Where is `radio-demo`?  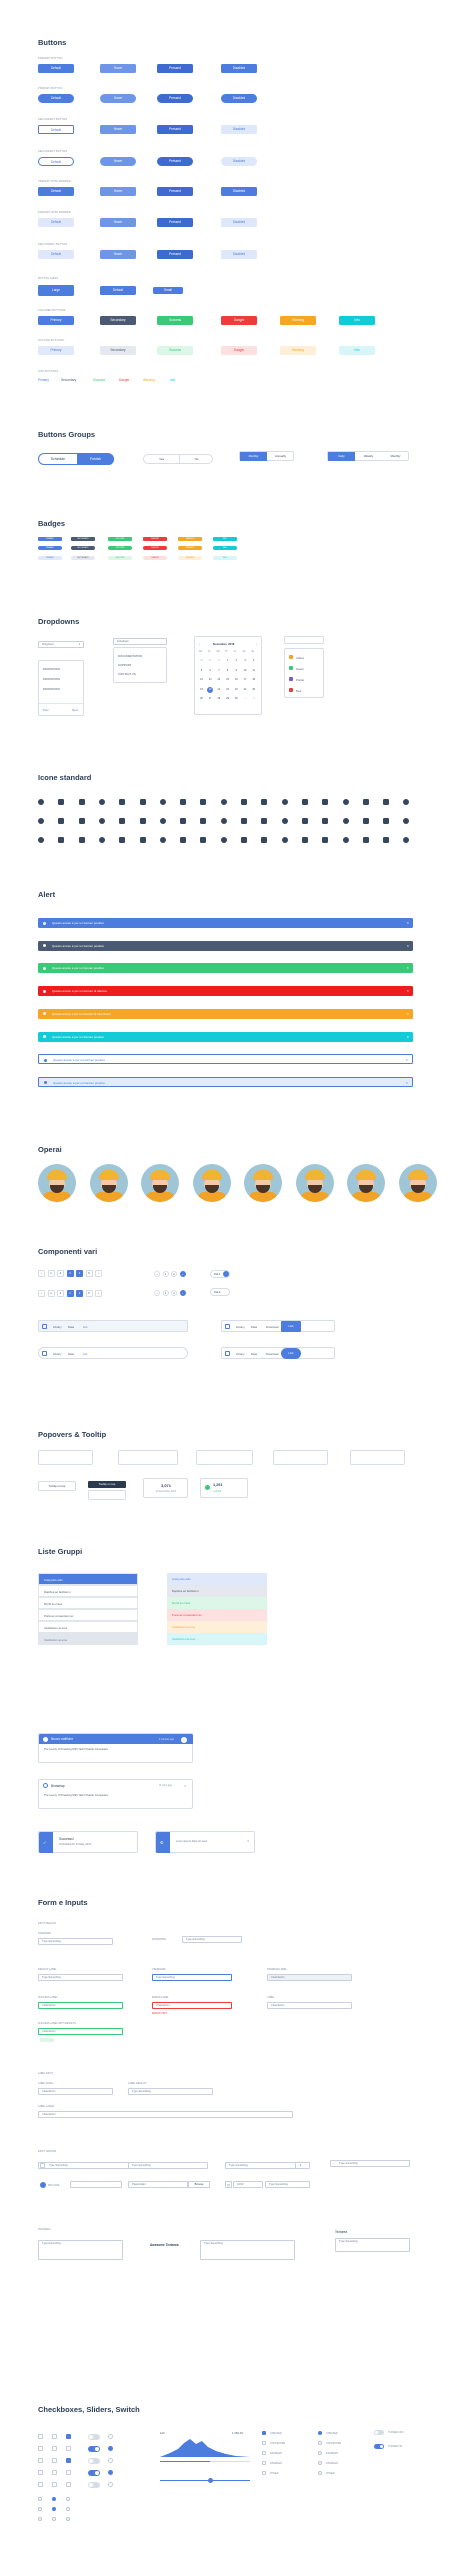
radio-demo is located at coordinates (320, 2433).